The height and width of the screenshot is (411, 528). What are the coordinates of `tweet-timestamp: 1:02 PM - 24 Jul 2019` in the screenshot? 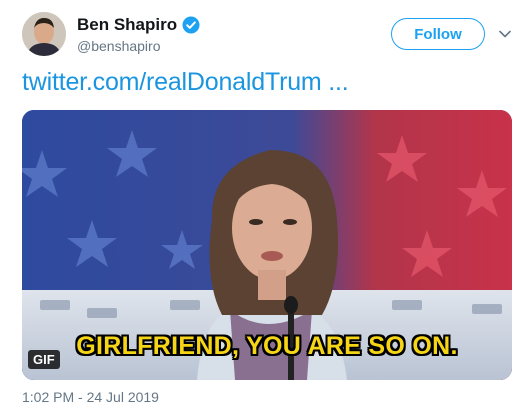 It's located at (90, 397).